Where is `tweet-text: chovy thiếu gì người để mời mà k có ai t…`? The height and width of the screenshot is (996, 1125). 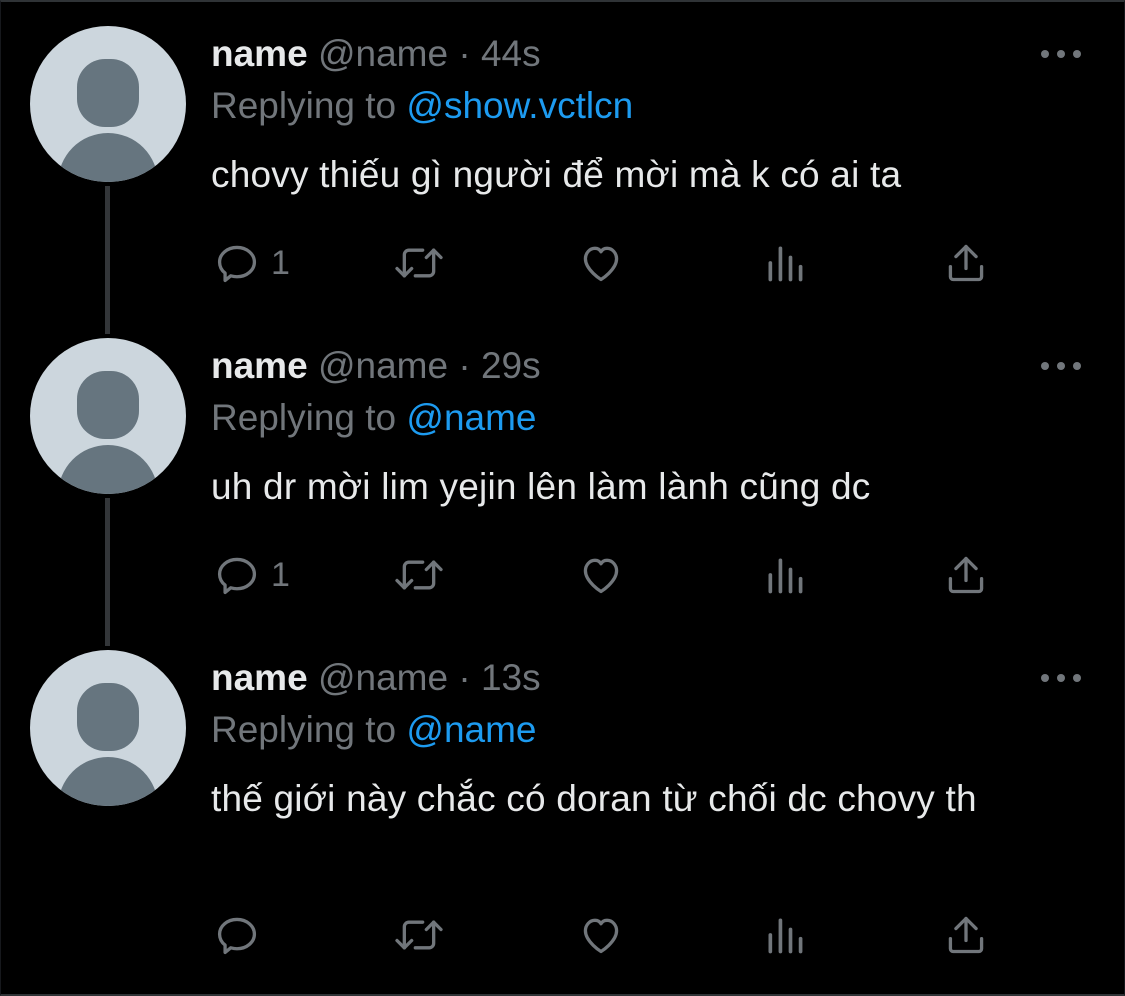
tweet-text: chovy thiếu gì người để mời mà k có ai t… is located at coordinates (556, 174).